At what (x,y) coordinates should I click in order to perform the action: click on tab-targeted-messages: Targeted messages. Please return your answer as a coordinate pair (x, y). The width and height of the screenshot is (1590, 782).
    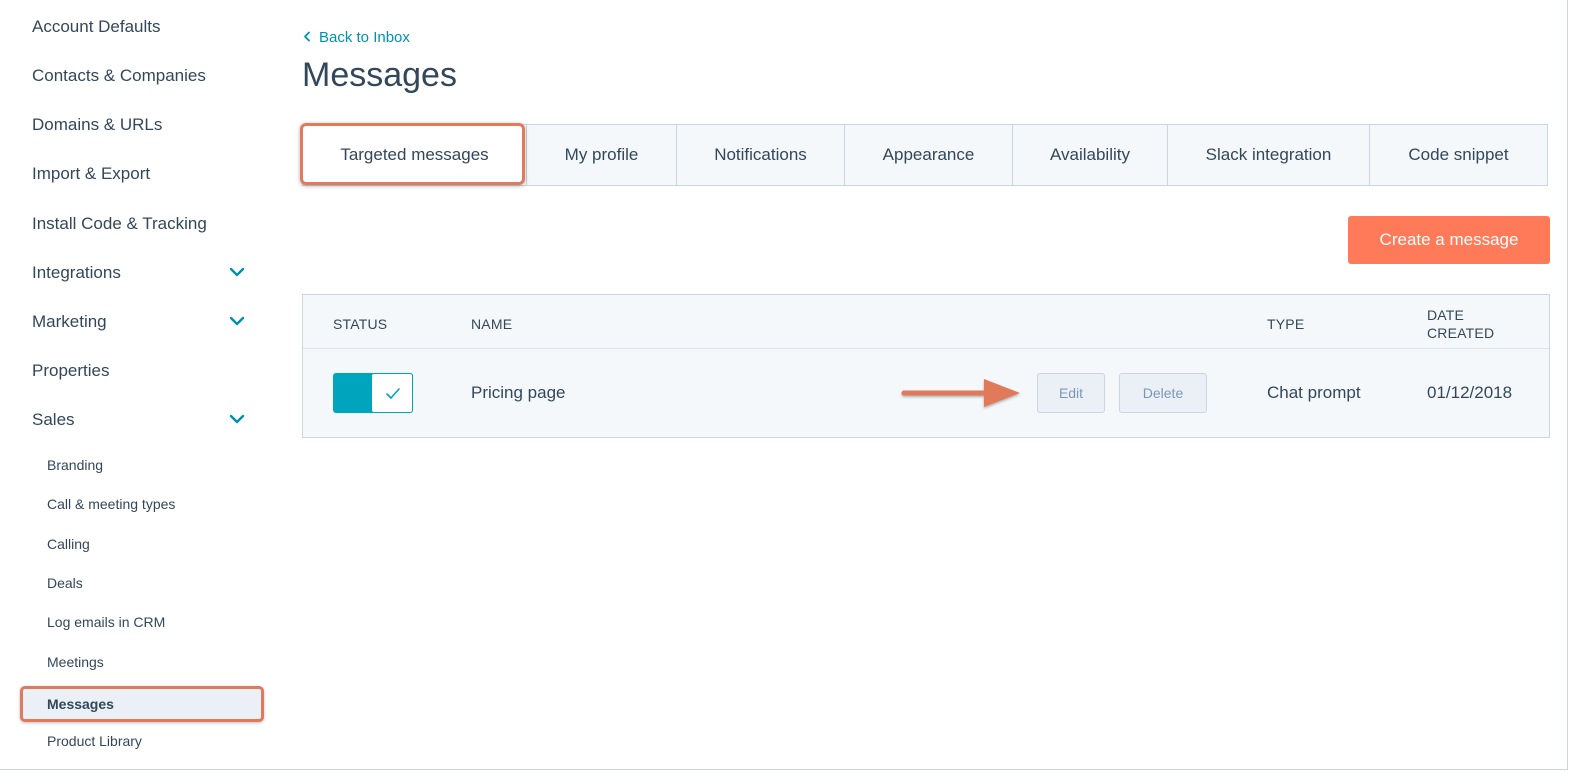
    Looking at the image, I should click on (414, 155).